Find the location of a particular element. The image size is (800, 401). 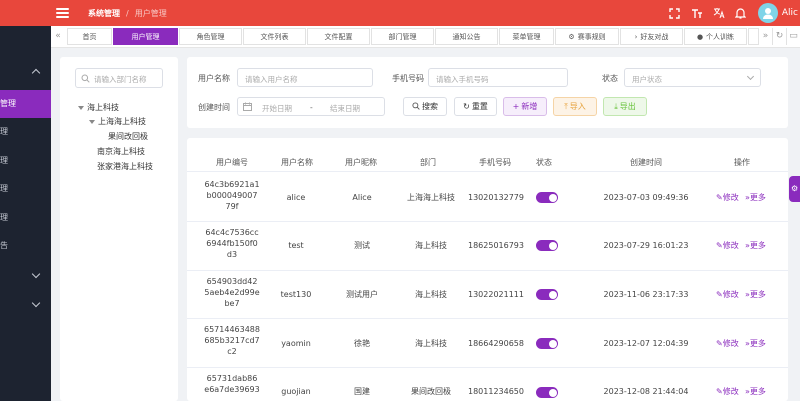

sidebar-item-dept-management: 理 is located at coordinates (25, 189).